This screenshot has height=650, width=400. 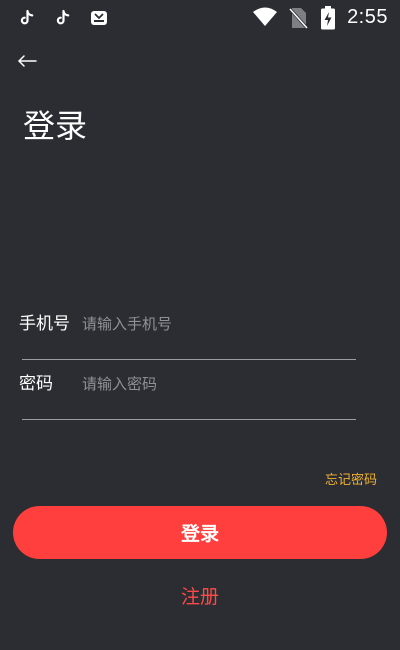 What do you see at coordinates (189, 419) in the screenshot?
I see `password-field-underline` at bounding box center [189, 419].